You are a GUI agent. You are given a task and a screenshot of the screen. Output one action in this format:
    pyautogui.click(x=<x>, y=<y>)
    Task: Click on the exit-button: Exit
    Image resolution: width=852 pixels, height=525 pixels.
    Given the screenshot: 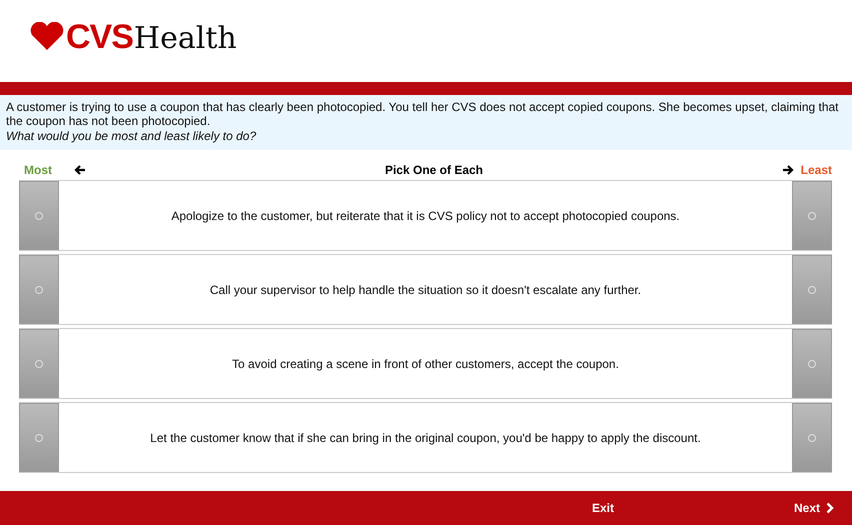 What is the action you would take?
    pyautogui.click(x=603, y=508)
    